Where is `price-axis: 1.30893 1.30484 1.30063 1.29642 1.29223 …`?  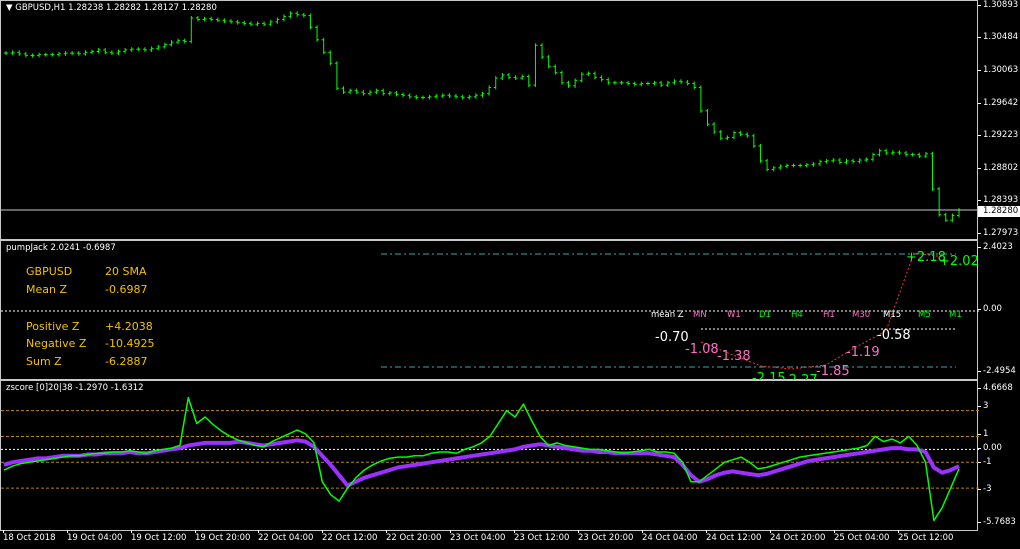 price-axis: 1.30893 1.30484 1.30063 1.29642 1.29223 … is located at coordinates (999, 120).